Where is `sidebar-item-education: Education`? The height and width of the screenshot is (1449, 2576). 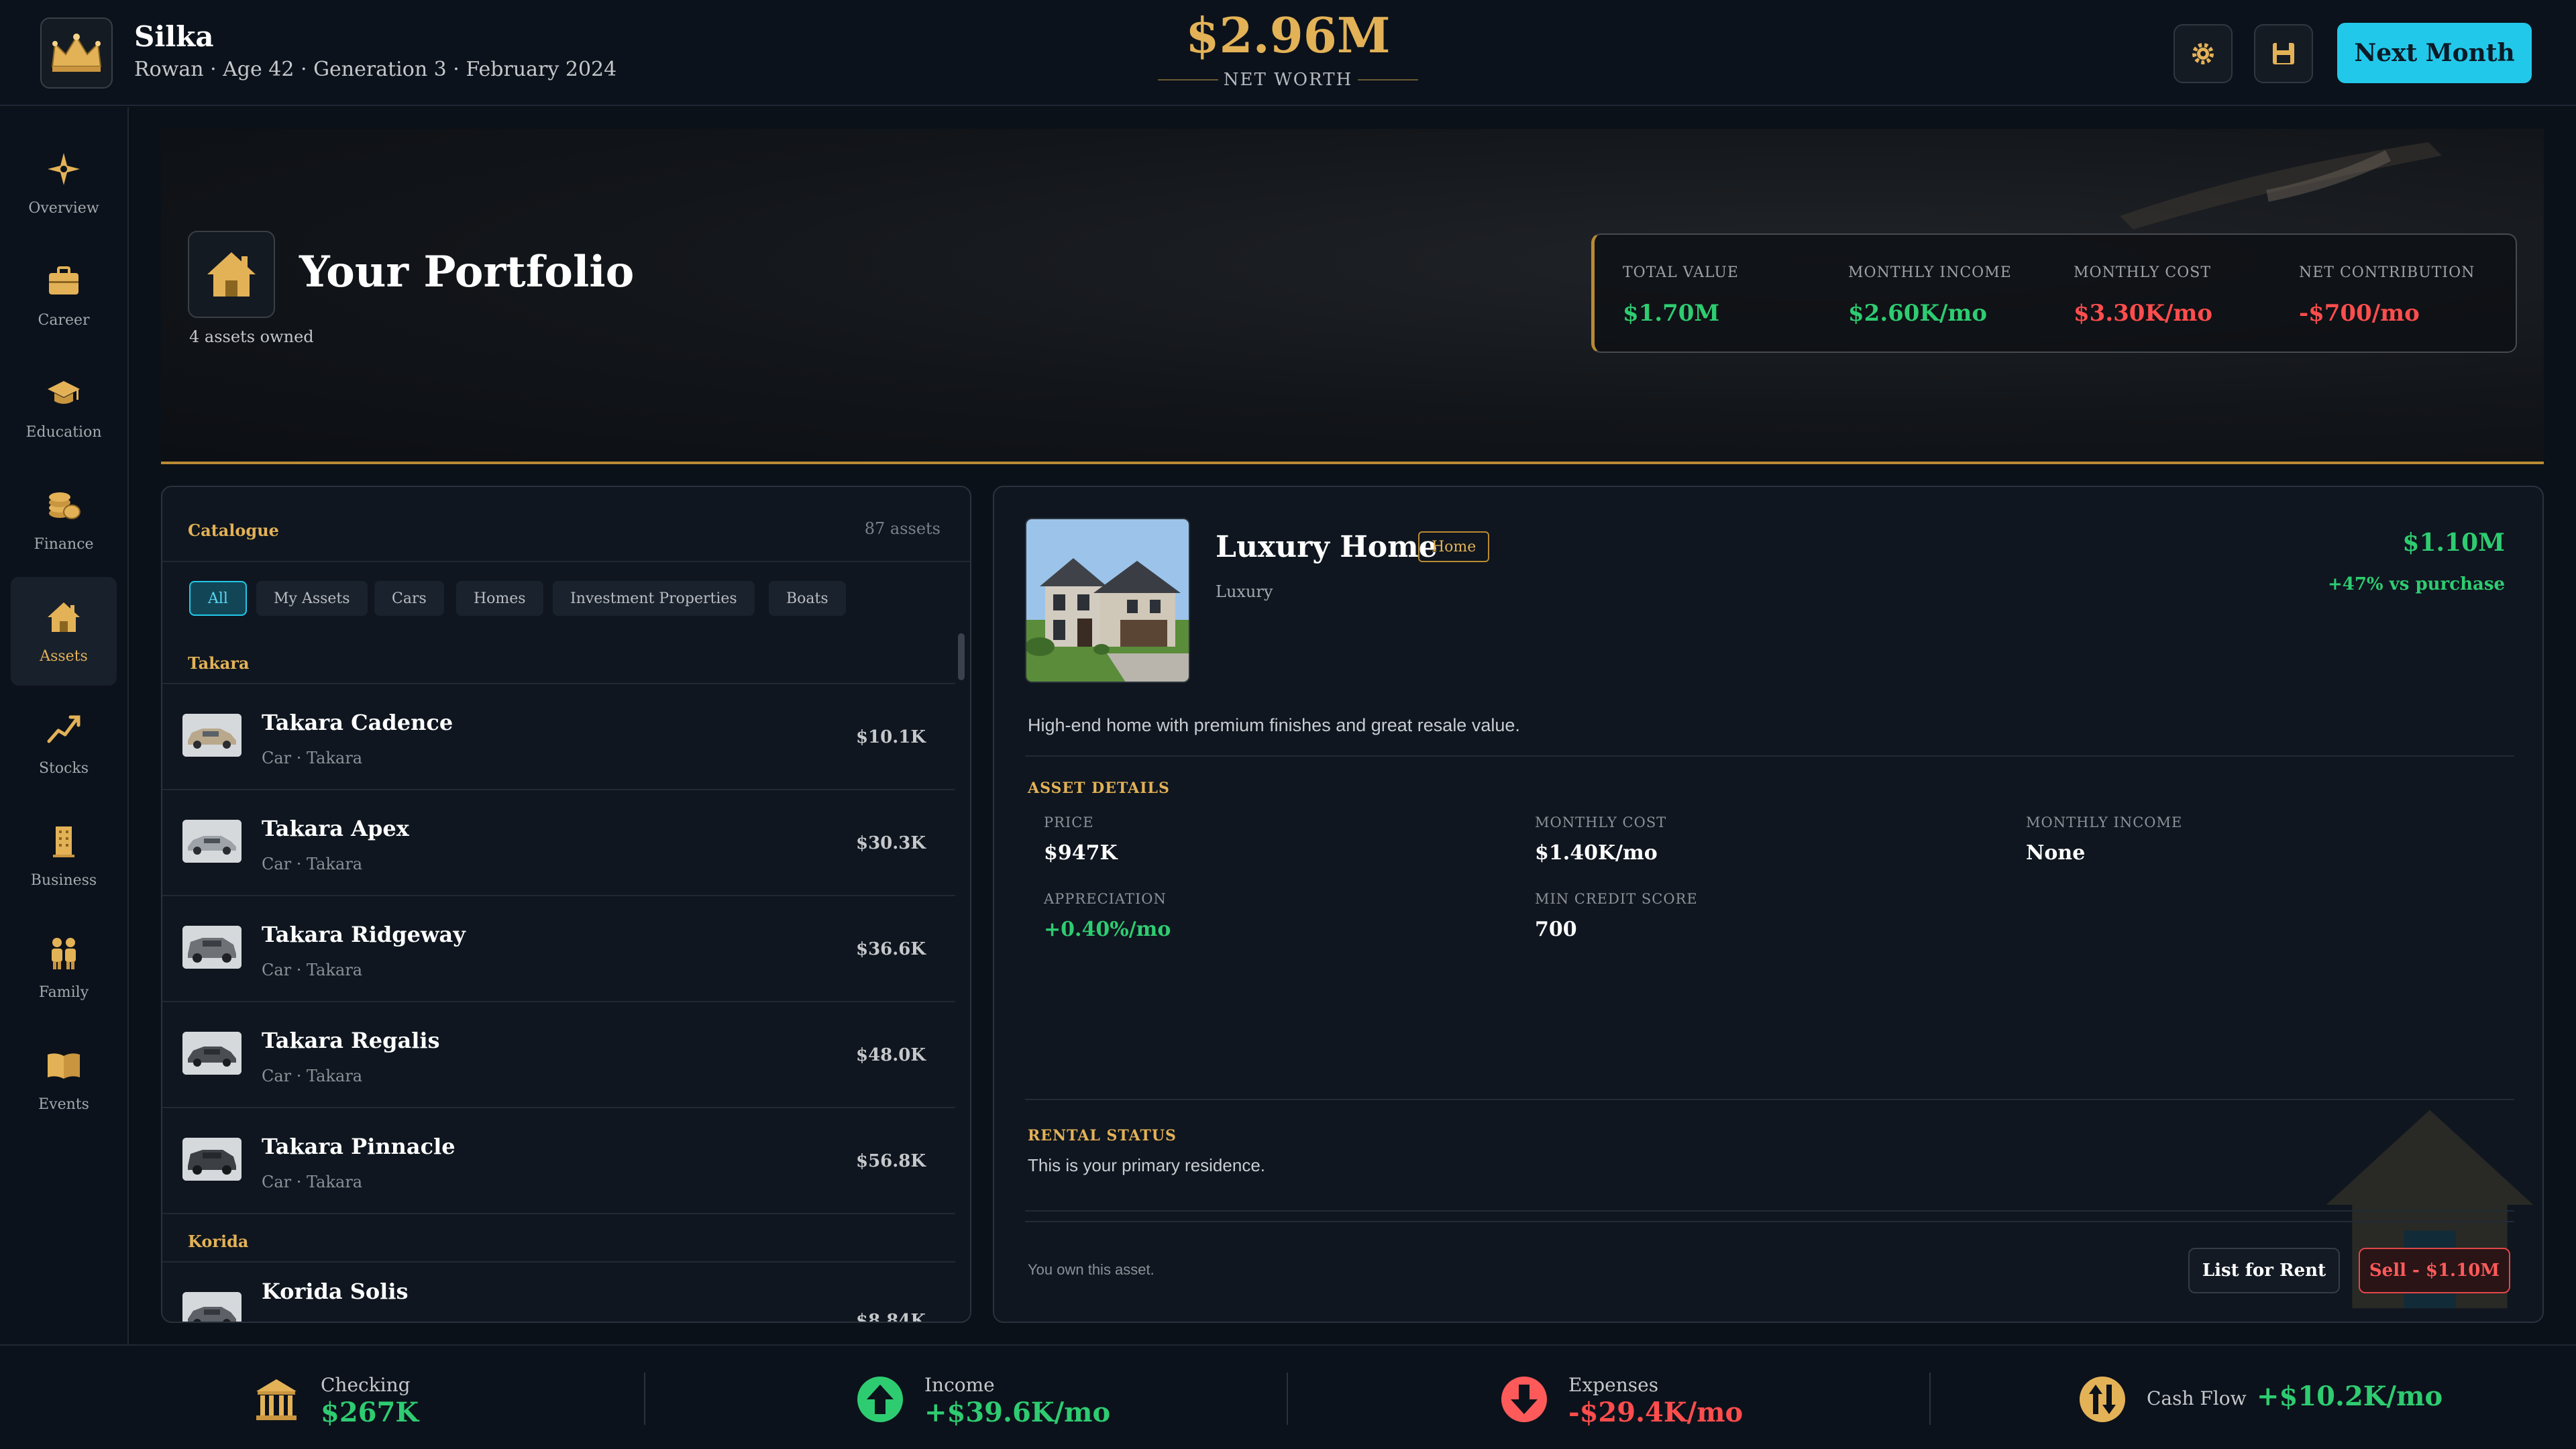
sidebar-item-education: Education is located at coordinates (64, 407).